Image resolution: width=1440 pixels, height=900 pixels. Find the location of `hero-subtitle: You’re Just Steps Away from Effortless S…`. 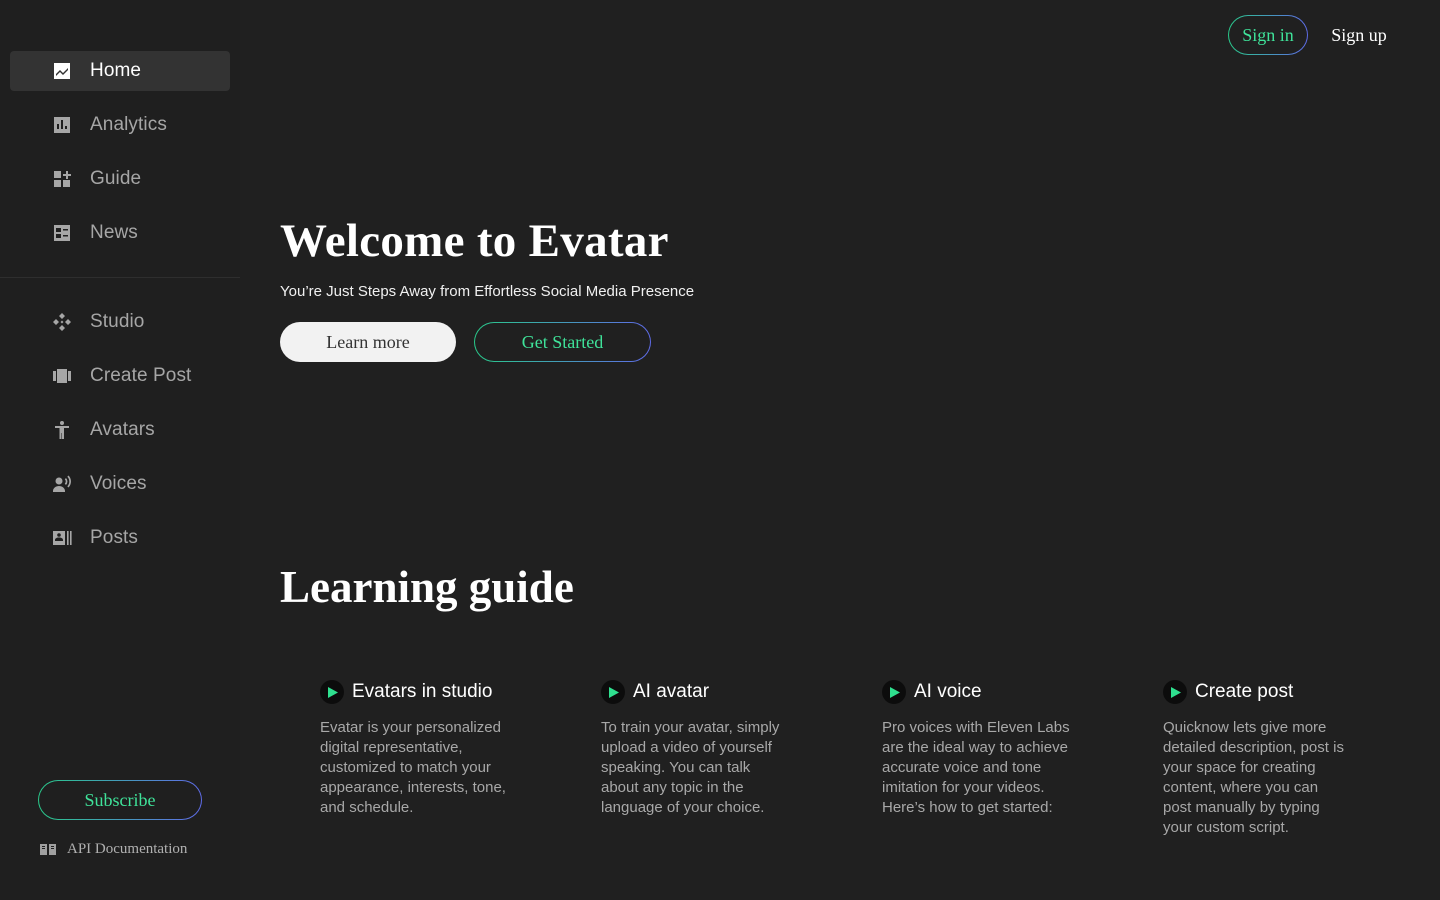

hero-subtitle: You’re Just Steps Away from Effortless S… is located at coordinates (487, 291).